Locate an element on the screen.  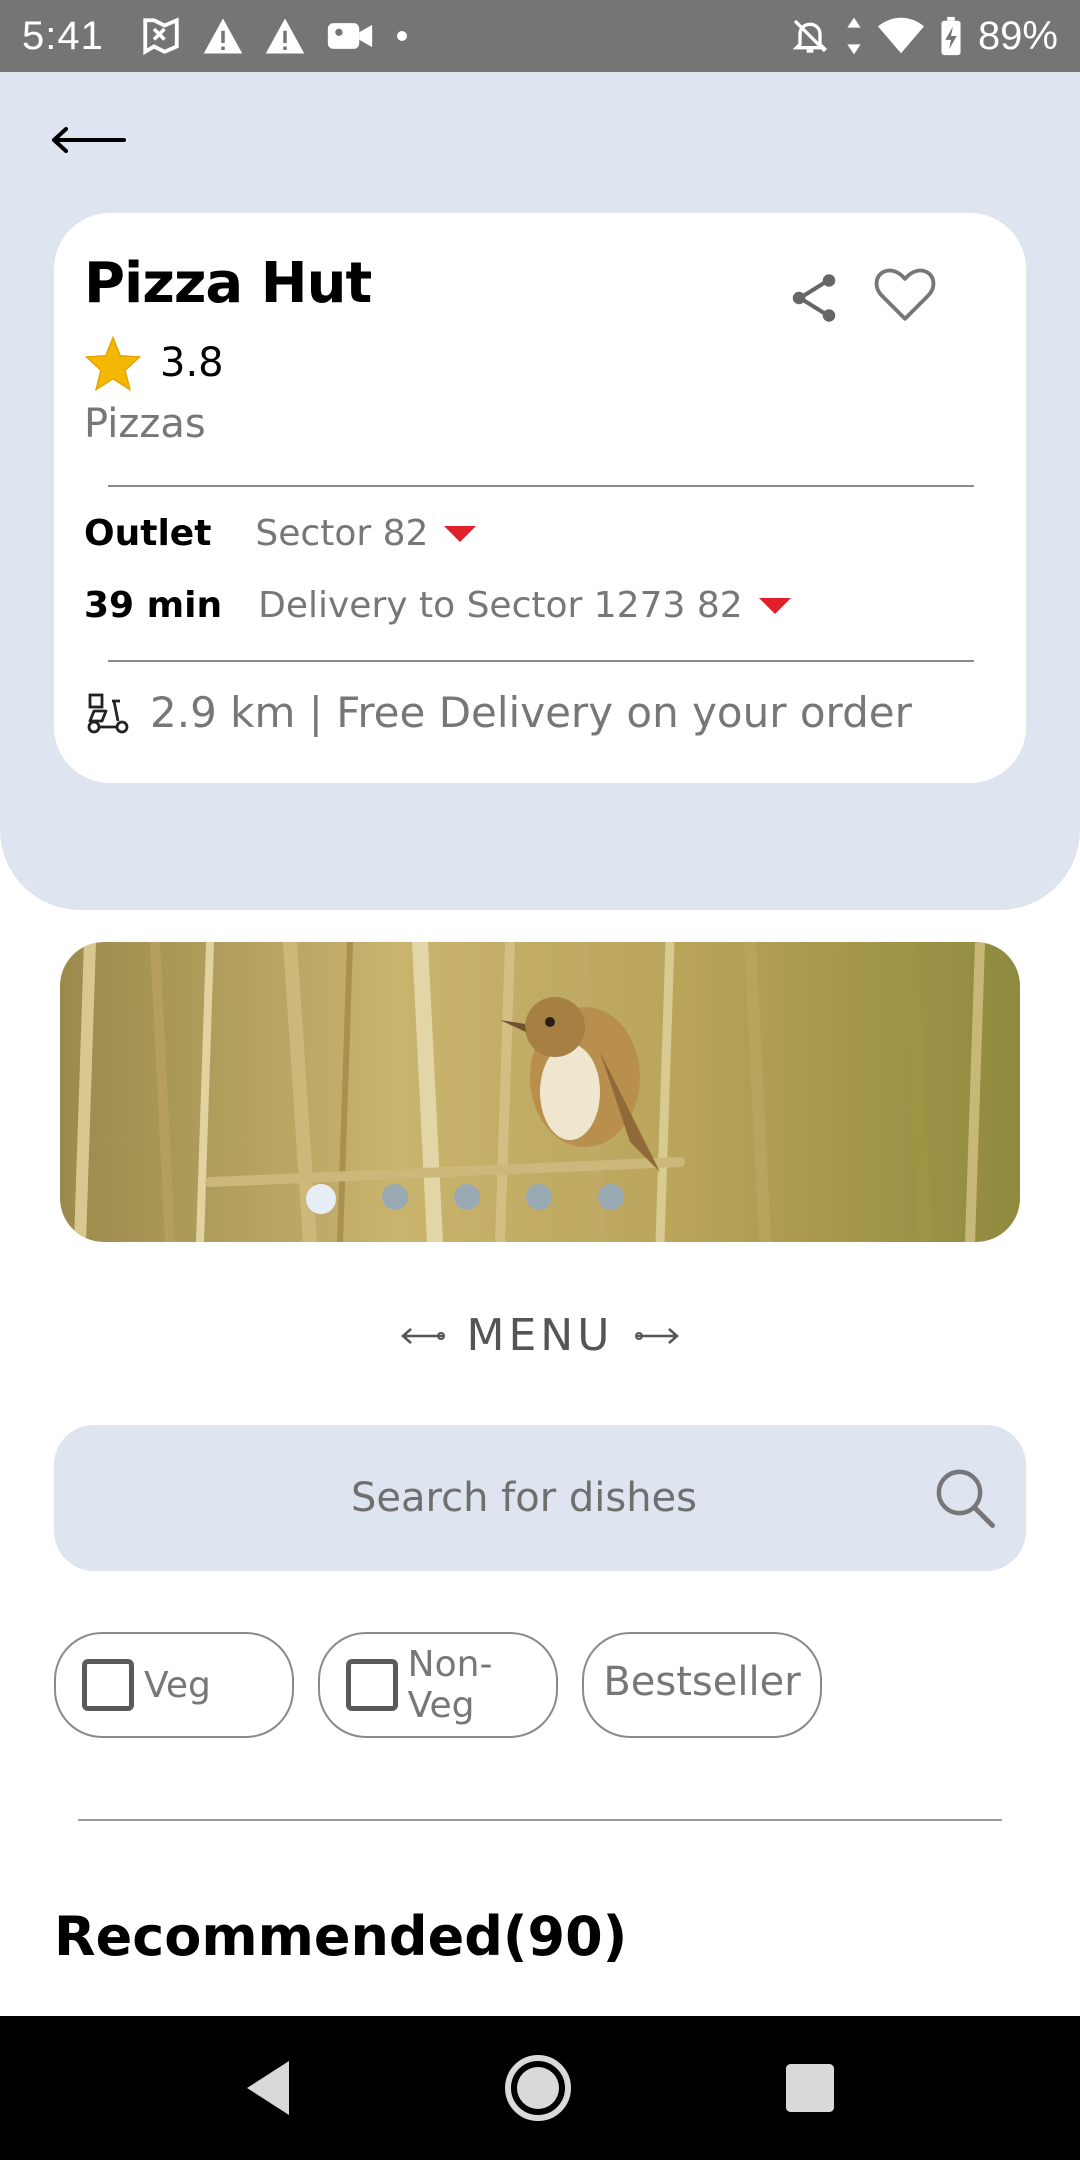
status-time: 5:41 is located at coordinates (63, 35).